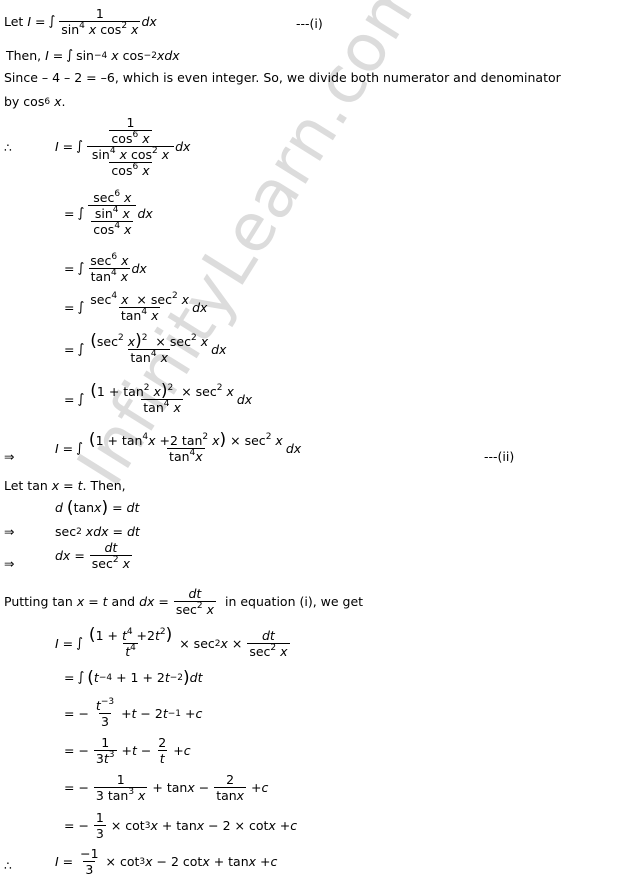  Describe the element at coordinates (93, 555) in the screenshot. I see `line-dx: dx = dt sec2 x` at that location.